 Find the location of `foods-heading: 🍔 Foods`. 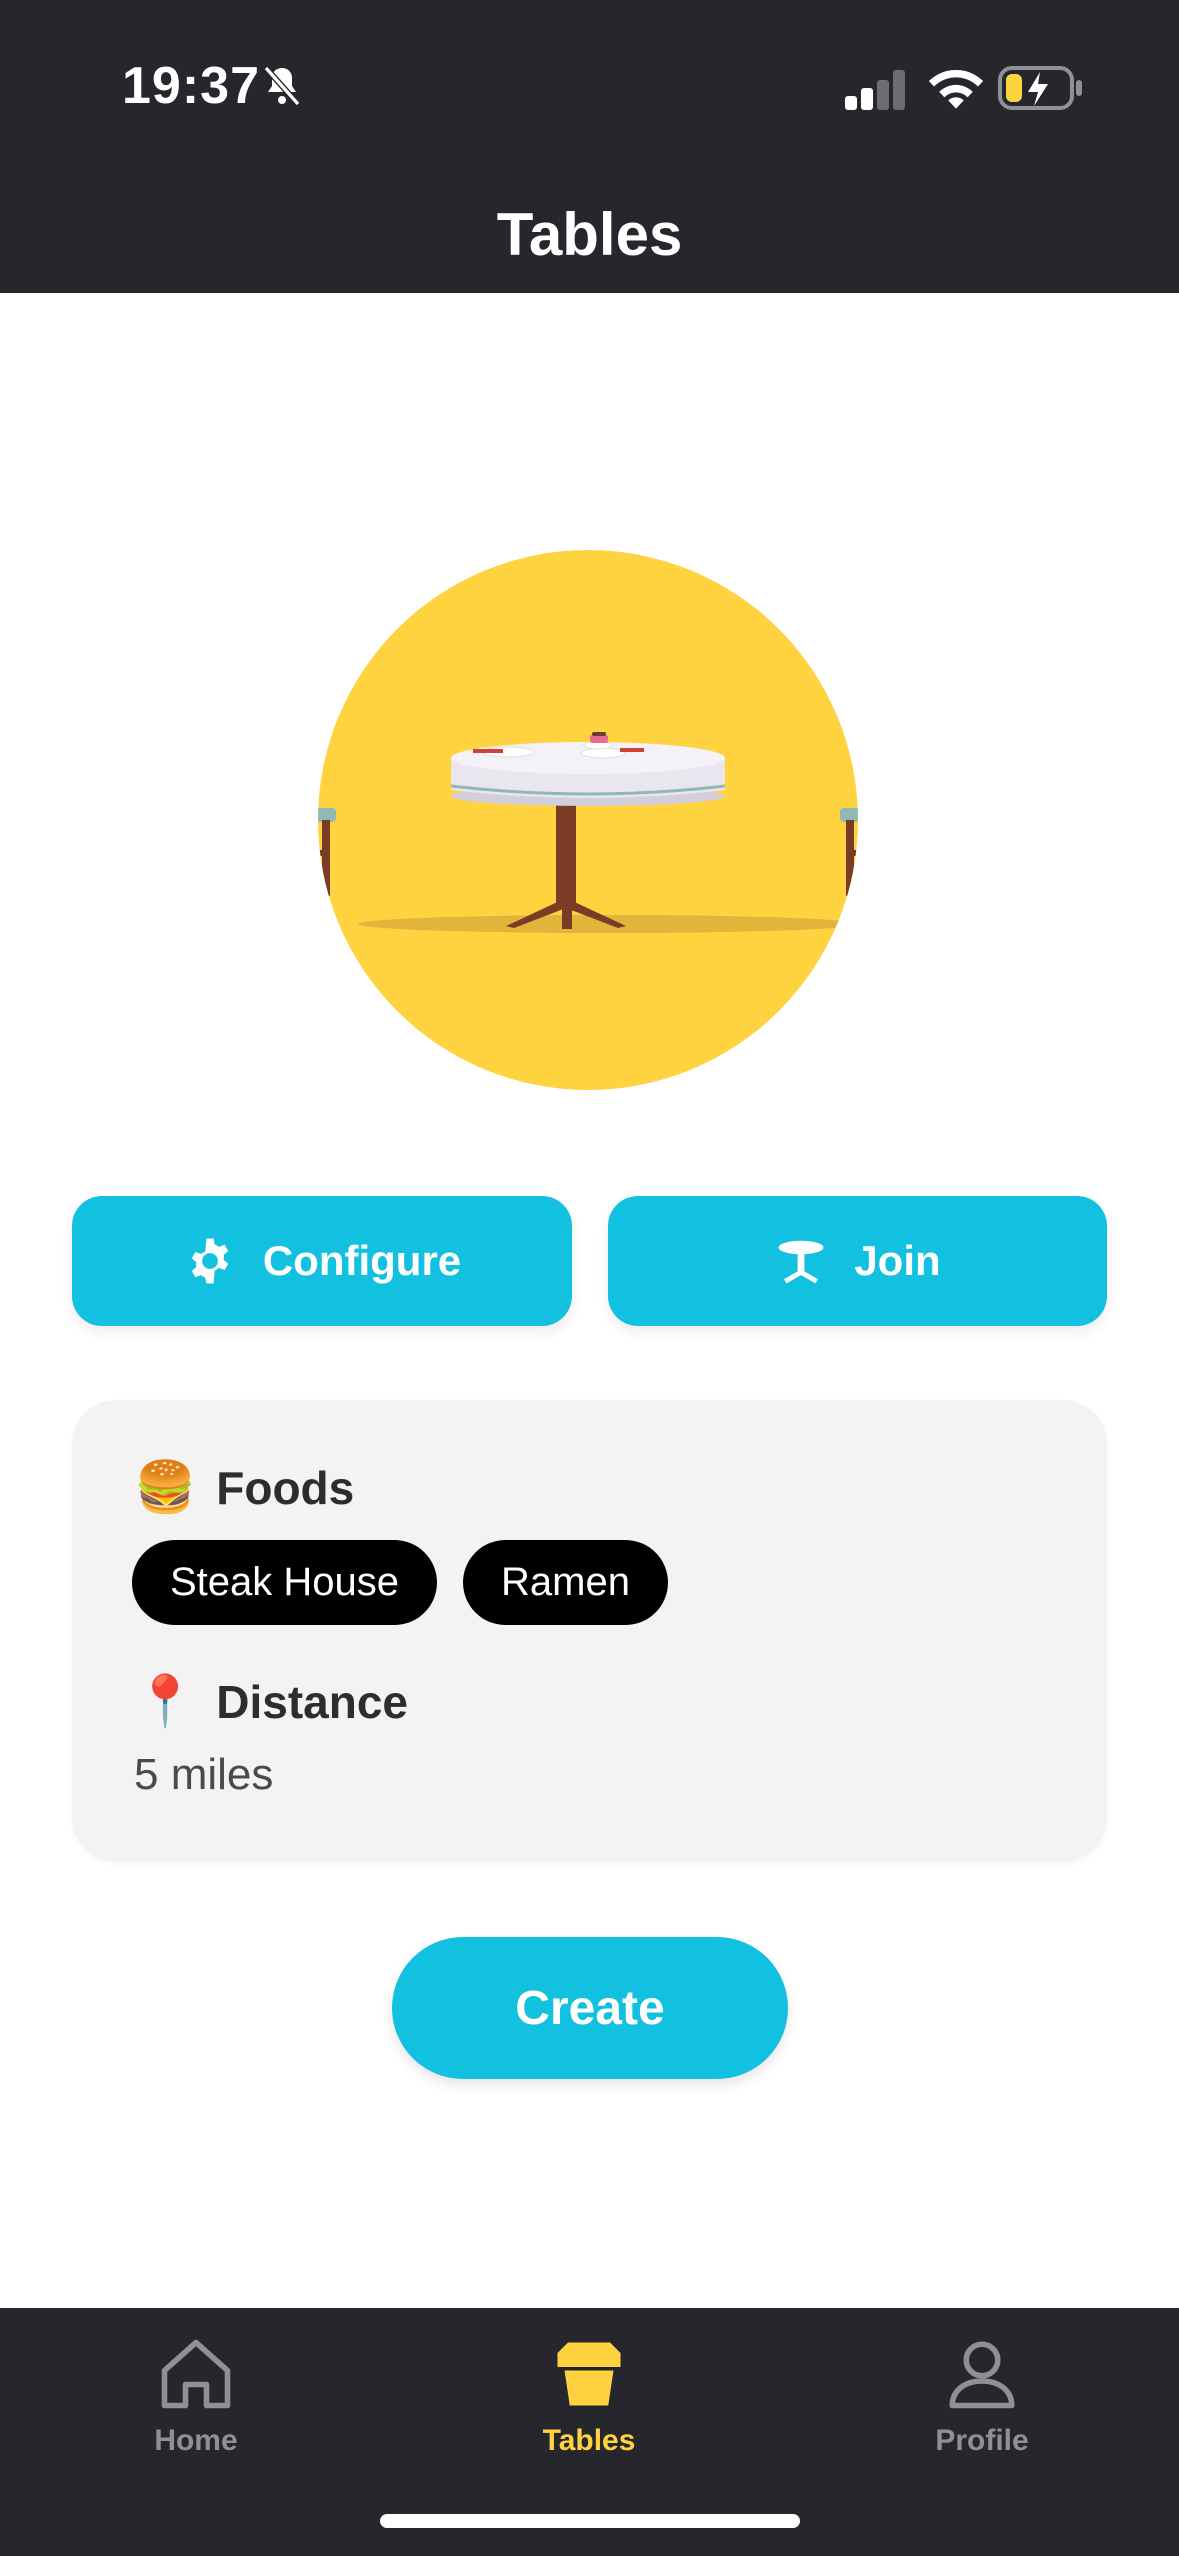

foods-heading: 🍔 Foods is located at coordinates (244, 1487).